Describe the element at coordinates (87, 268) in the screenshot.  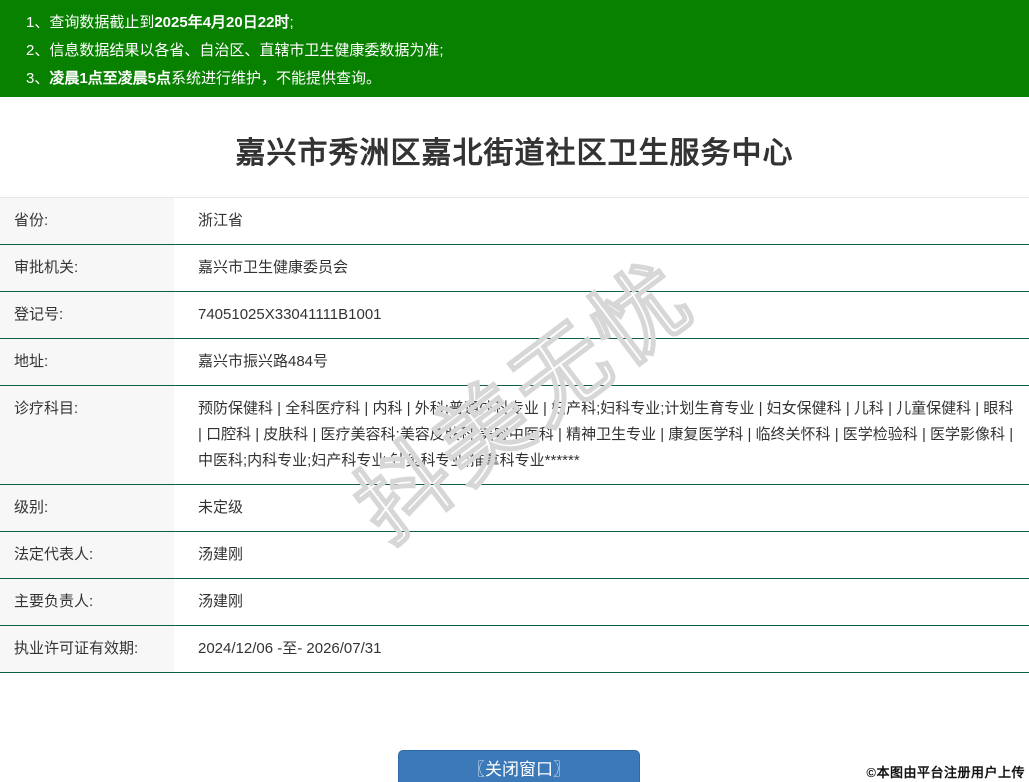
I see `row-label: 审批机关:` at that location.